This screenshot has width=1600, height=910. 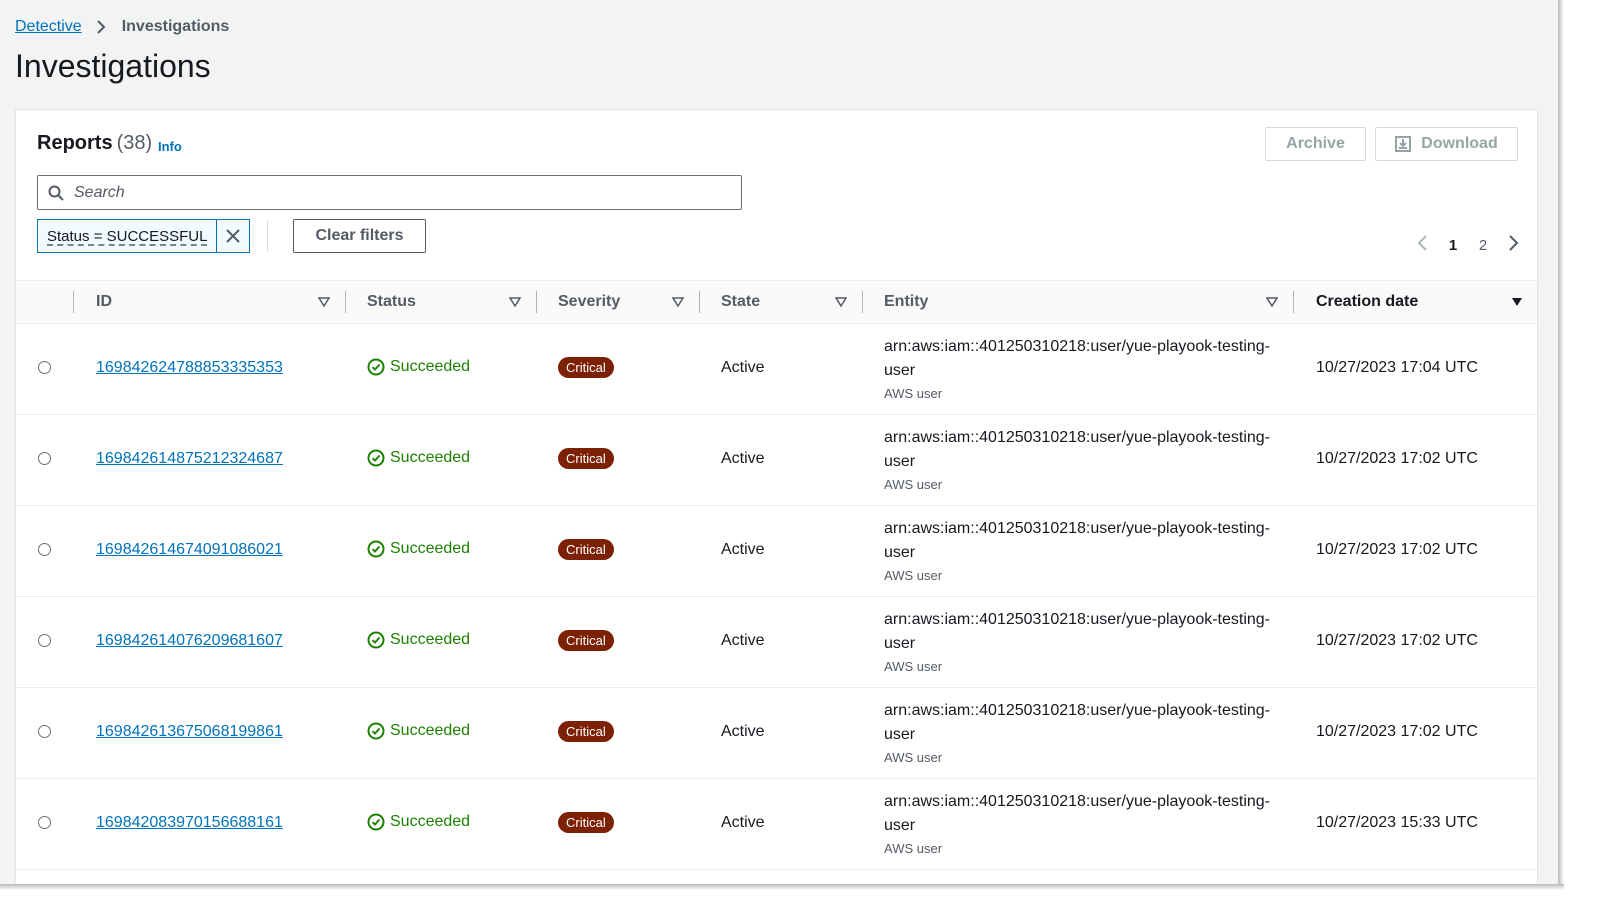 I want to click on breadcrumb: Detective Investigations, so click(x=122, y=27).